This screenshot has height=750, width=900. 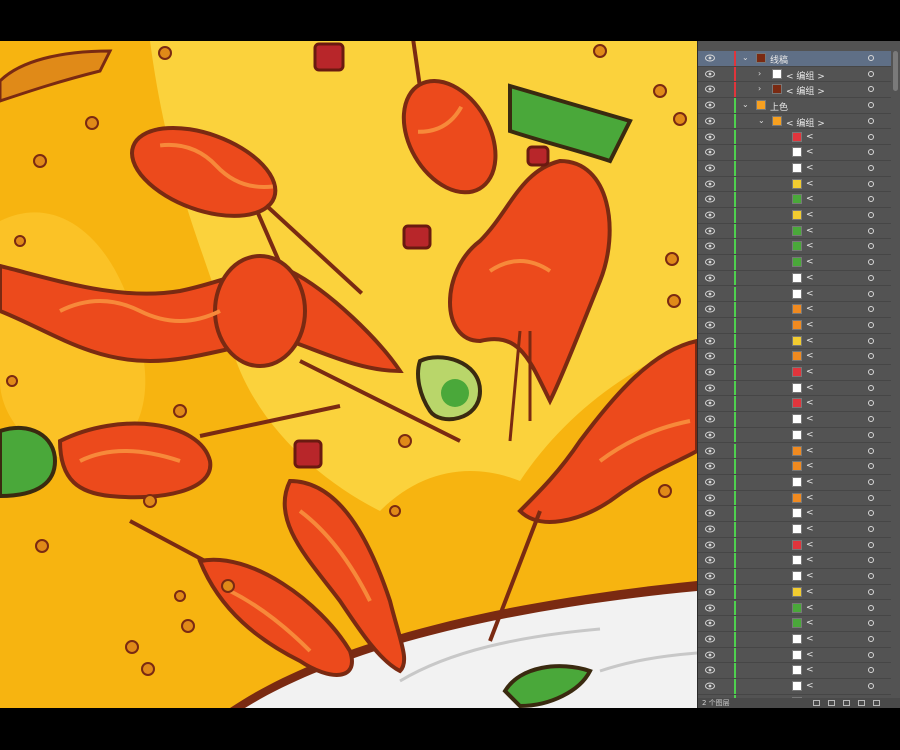 What do you see at coordinates (831, 703) in the screenshot?
I see `make-clipping-mask-icon` at bounding box center [831, 703].